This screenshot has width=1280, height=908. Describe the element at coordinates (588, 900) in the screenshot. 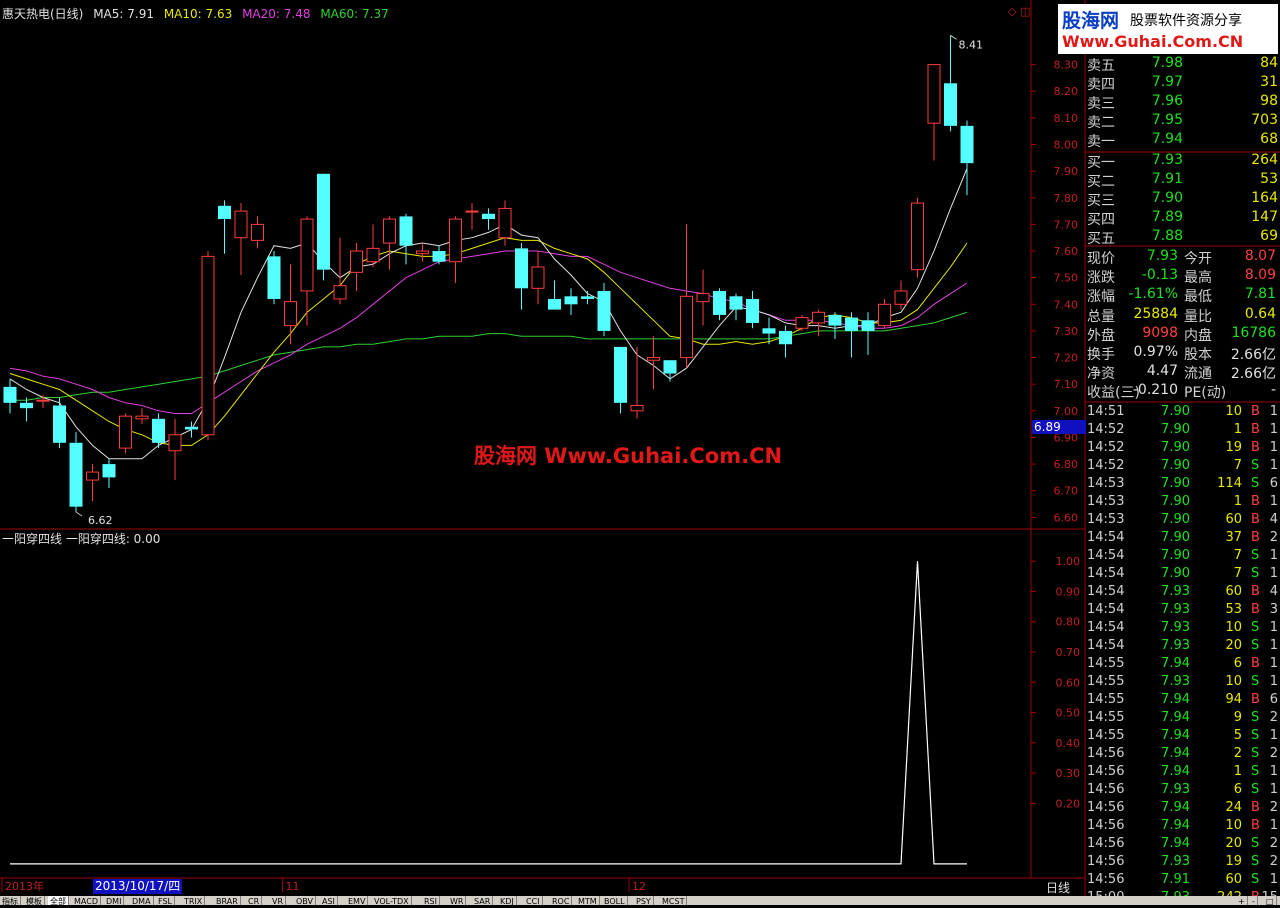

I see `tab-indicator: MTM` at that location.